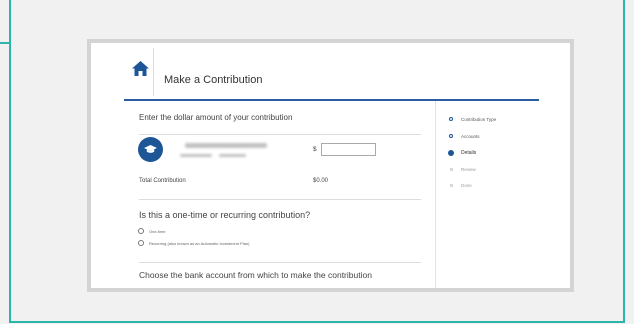  I want to click on step-label: Review, so click(468, 169).